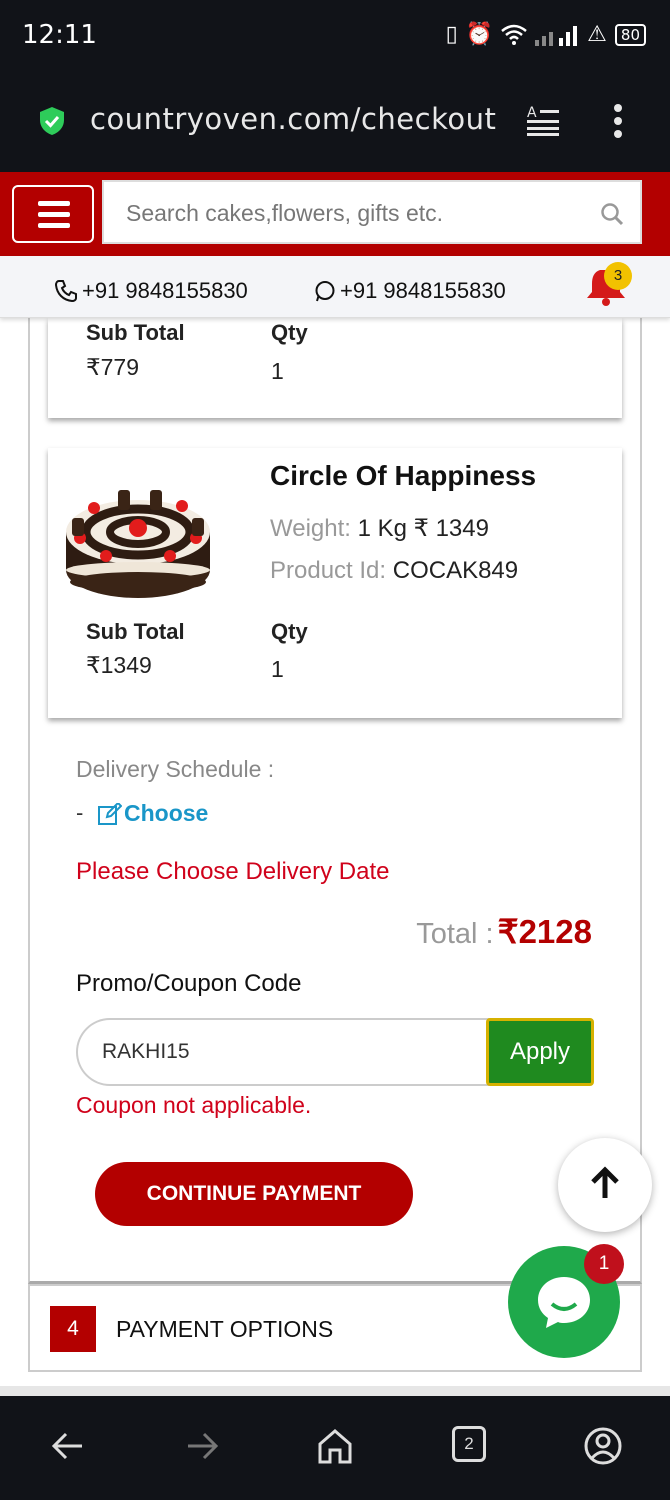 This screenshot has width=670, height=1500. I want to click on phone-number: +91 9848155830, so click(165, 290).